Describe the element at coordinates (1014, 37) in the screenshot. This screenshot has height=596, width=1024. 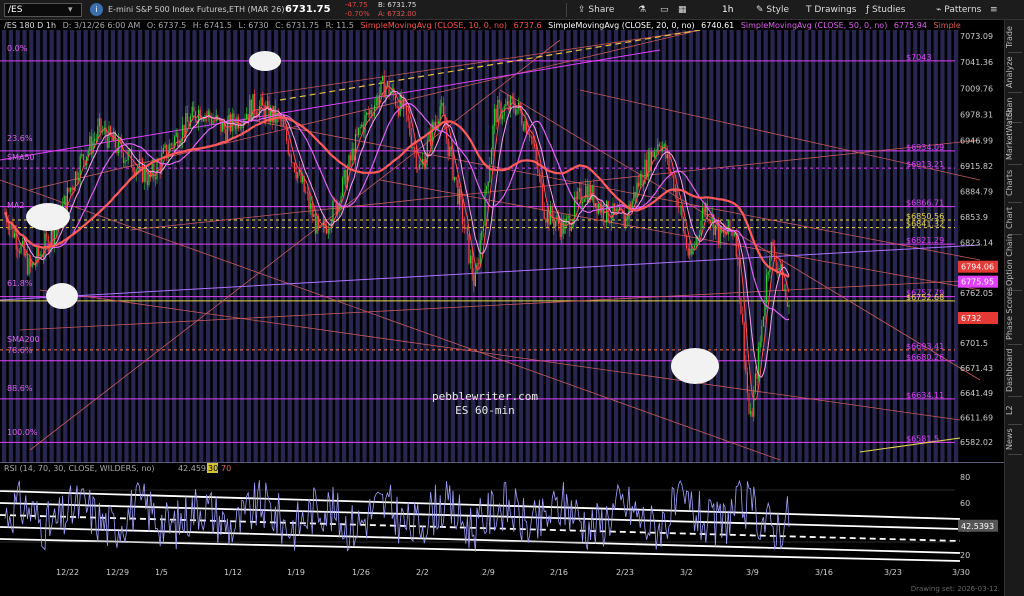
I see `side-tab-trade: Trade` at that location.